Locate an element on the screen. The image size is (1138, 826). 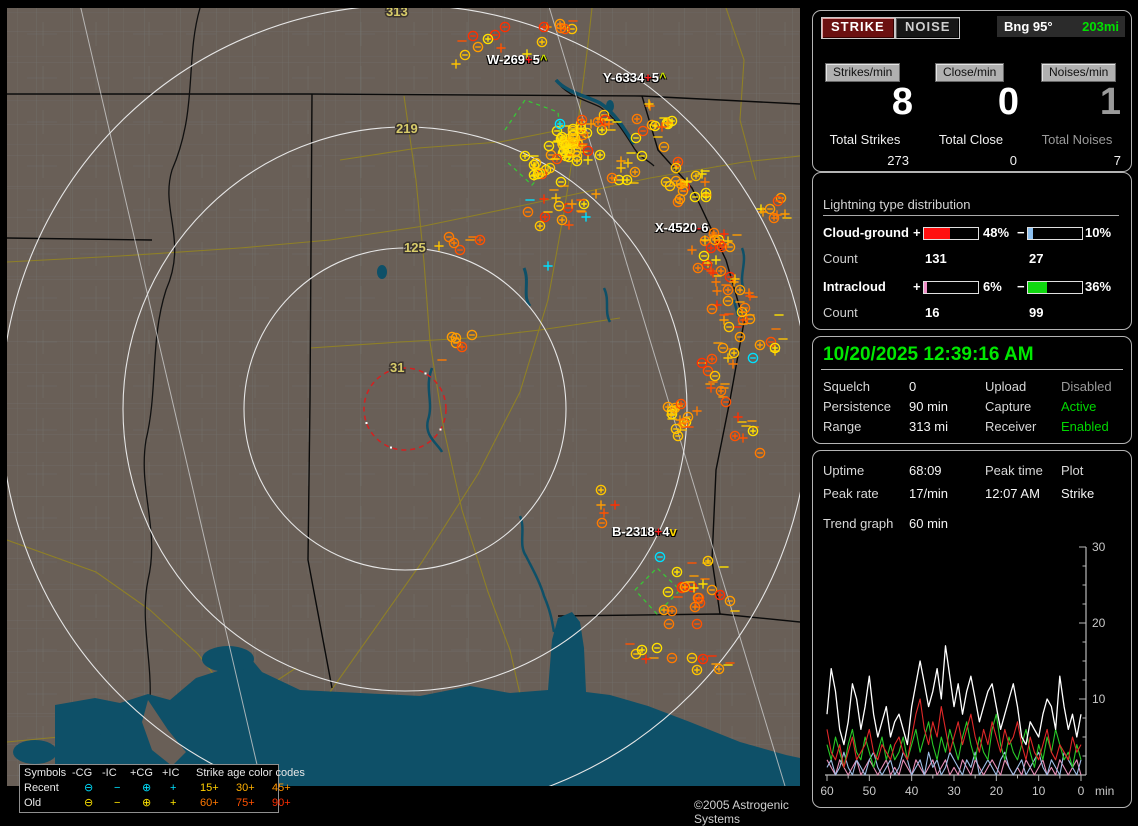
legend-age-code: 30+ is located at coordinates (245, 788).